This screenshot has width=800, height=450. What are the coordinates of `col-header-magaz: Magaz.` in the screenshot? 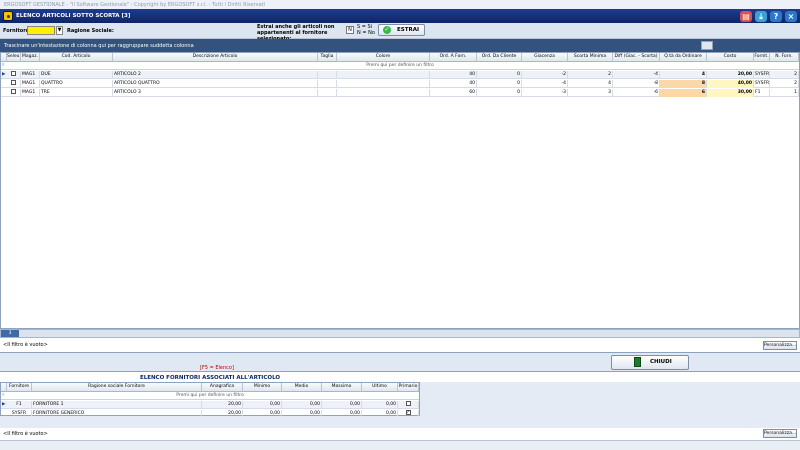 It's located at (30, 57).